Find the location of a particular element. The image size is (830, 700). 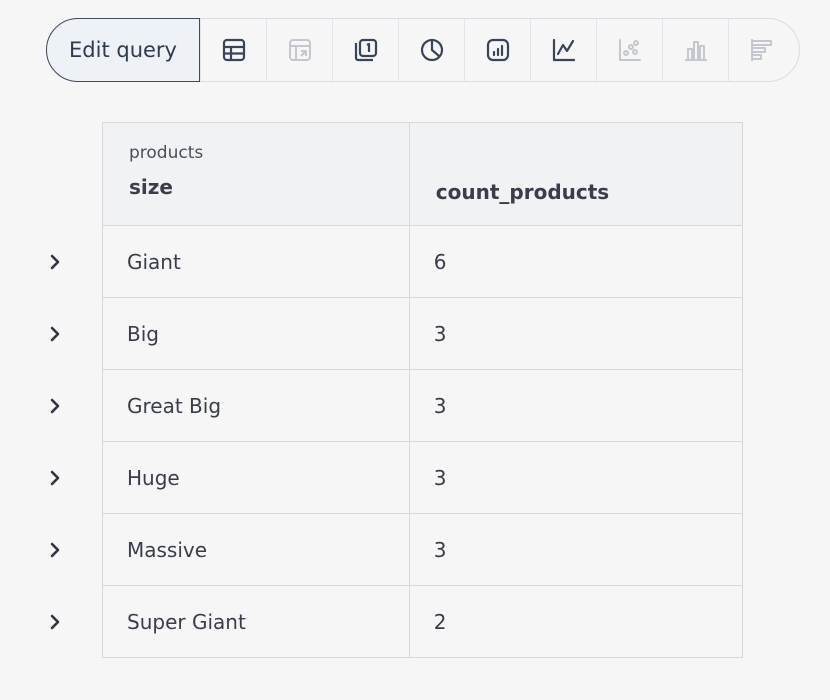

table-icon is located at coordinates (233, 50).